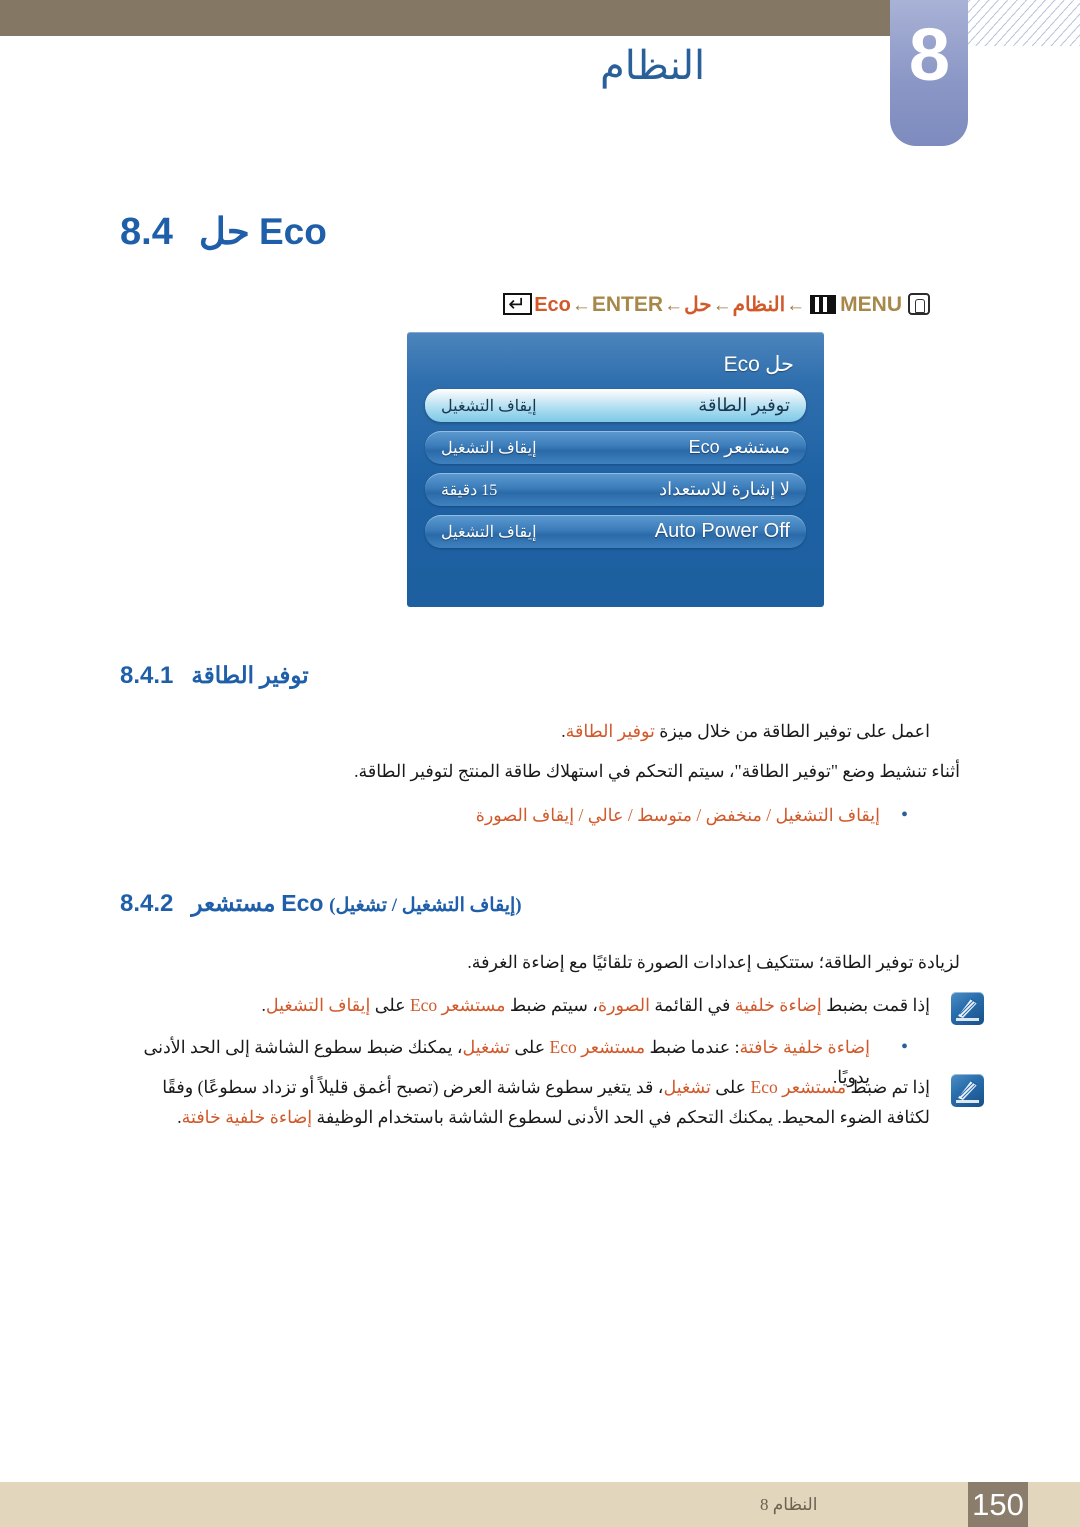 The width and height of the screenshot is (1080, 1527). I want to click on osd-label-eco-sensor: مستشعر Eco, so click(739, 447).